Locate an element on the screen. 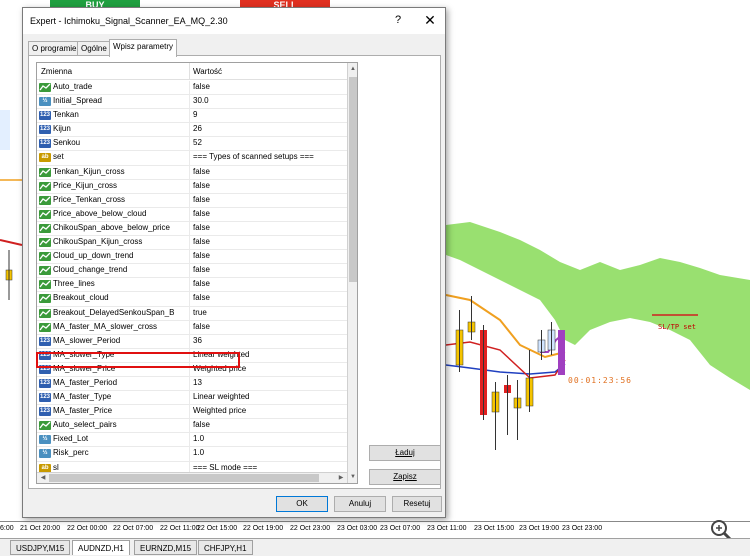 The width and height of the screenshot is (750, 556). parameter-row: 123 Senkou 52 is located at coordinates (192, 144).